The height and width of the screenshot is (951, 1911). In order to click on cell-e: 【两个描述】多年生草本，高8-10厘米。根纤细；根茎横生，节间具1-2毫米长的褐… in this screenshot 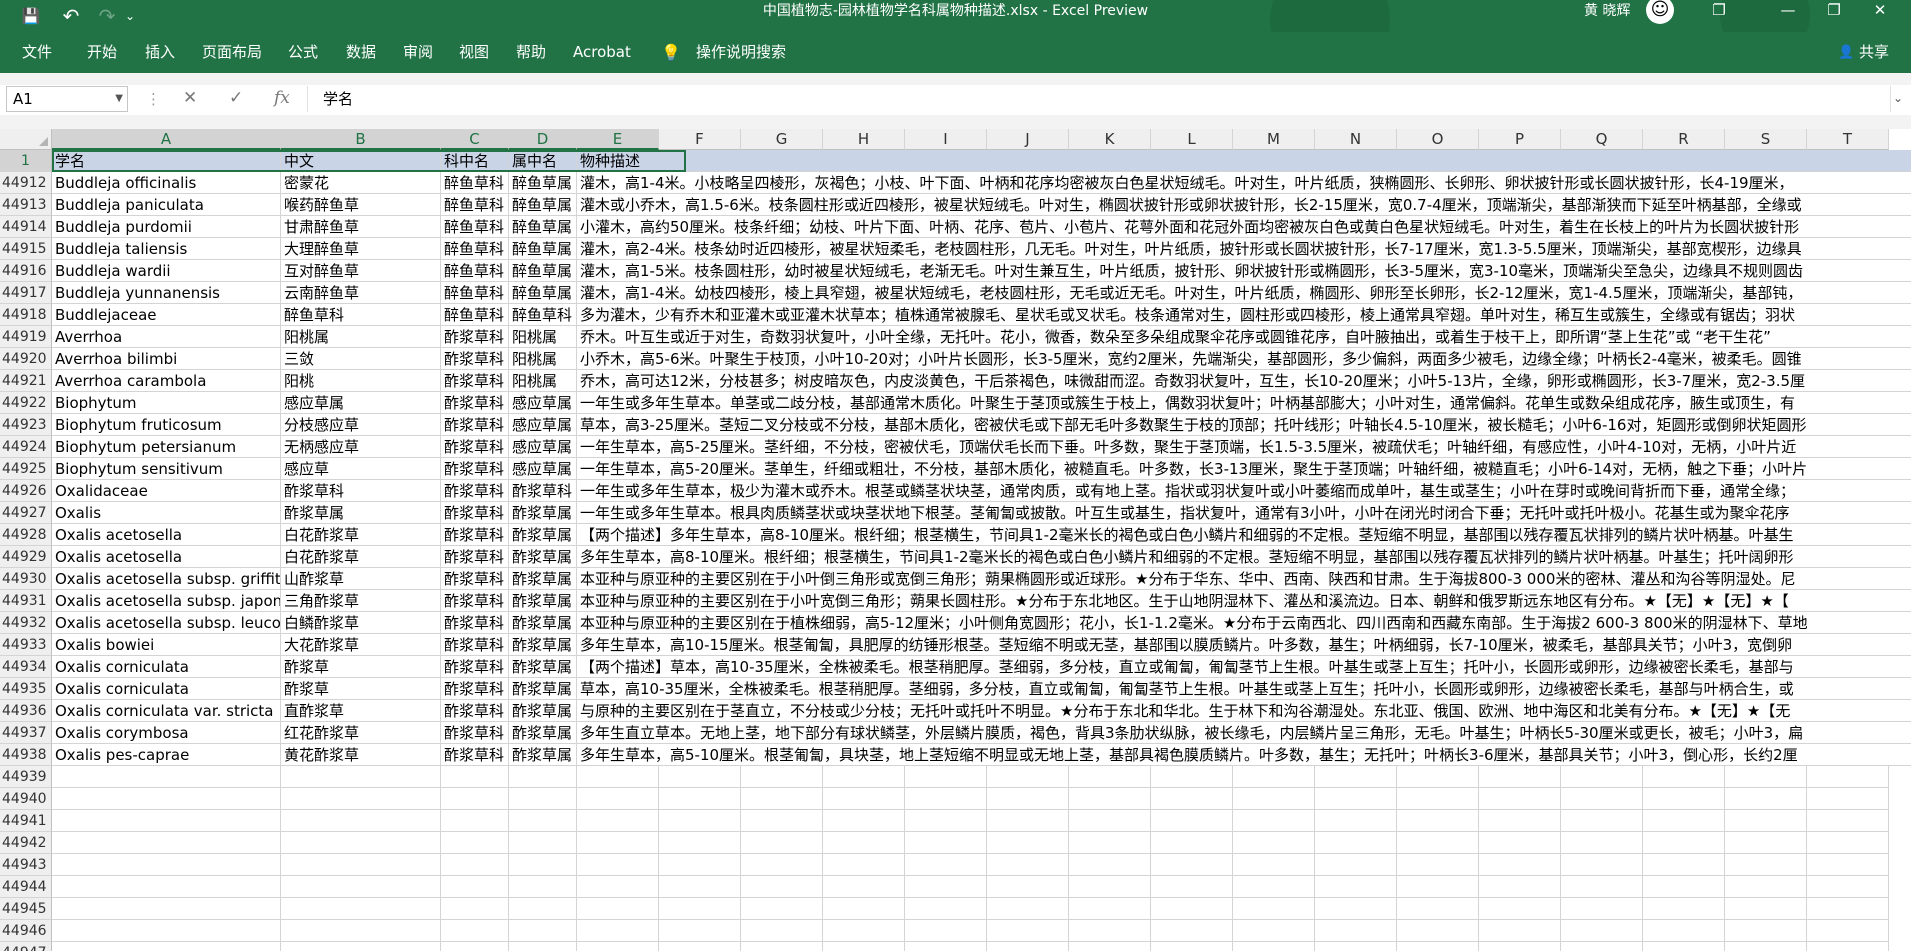, I will do `click(1244, 535)`.